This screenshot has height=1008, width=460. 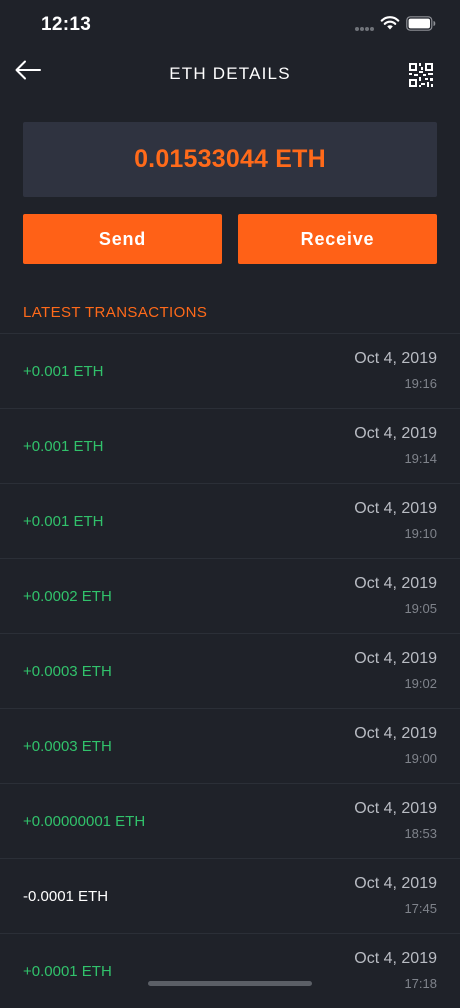 What do you see at coordinates (115, 312) in the screenshot?
I see `latest-transactions-heading: LATEST TRANSACTIONS` at bounding box center [115, 312].